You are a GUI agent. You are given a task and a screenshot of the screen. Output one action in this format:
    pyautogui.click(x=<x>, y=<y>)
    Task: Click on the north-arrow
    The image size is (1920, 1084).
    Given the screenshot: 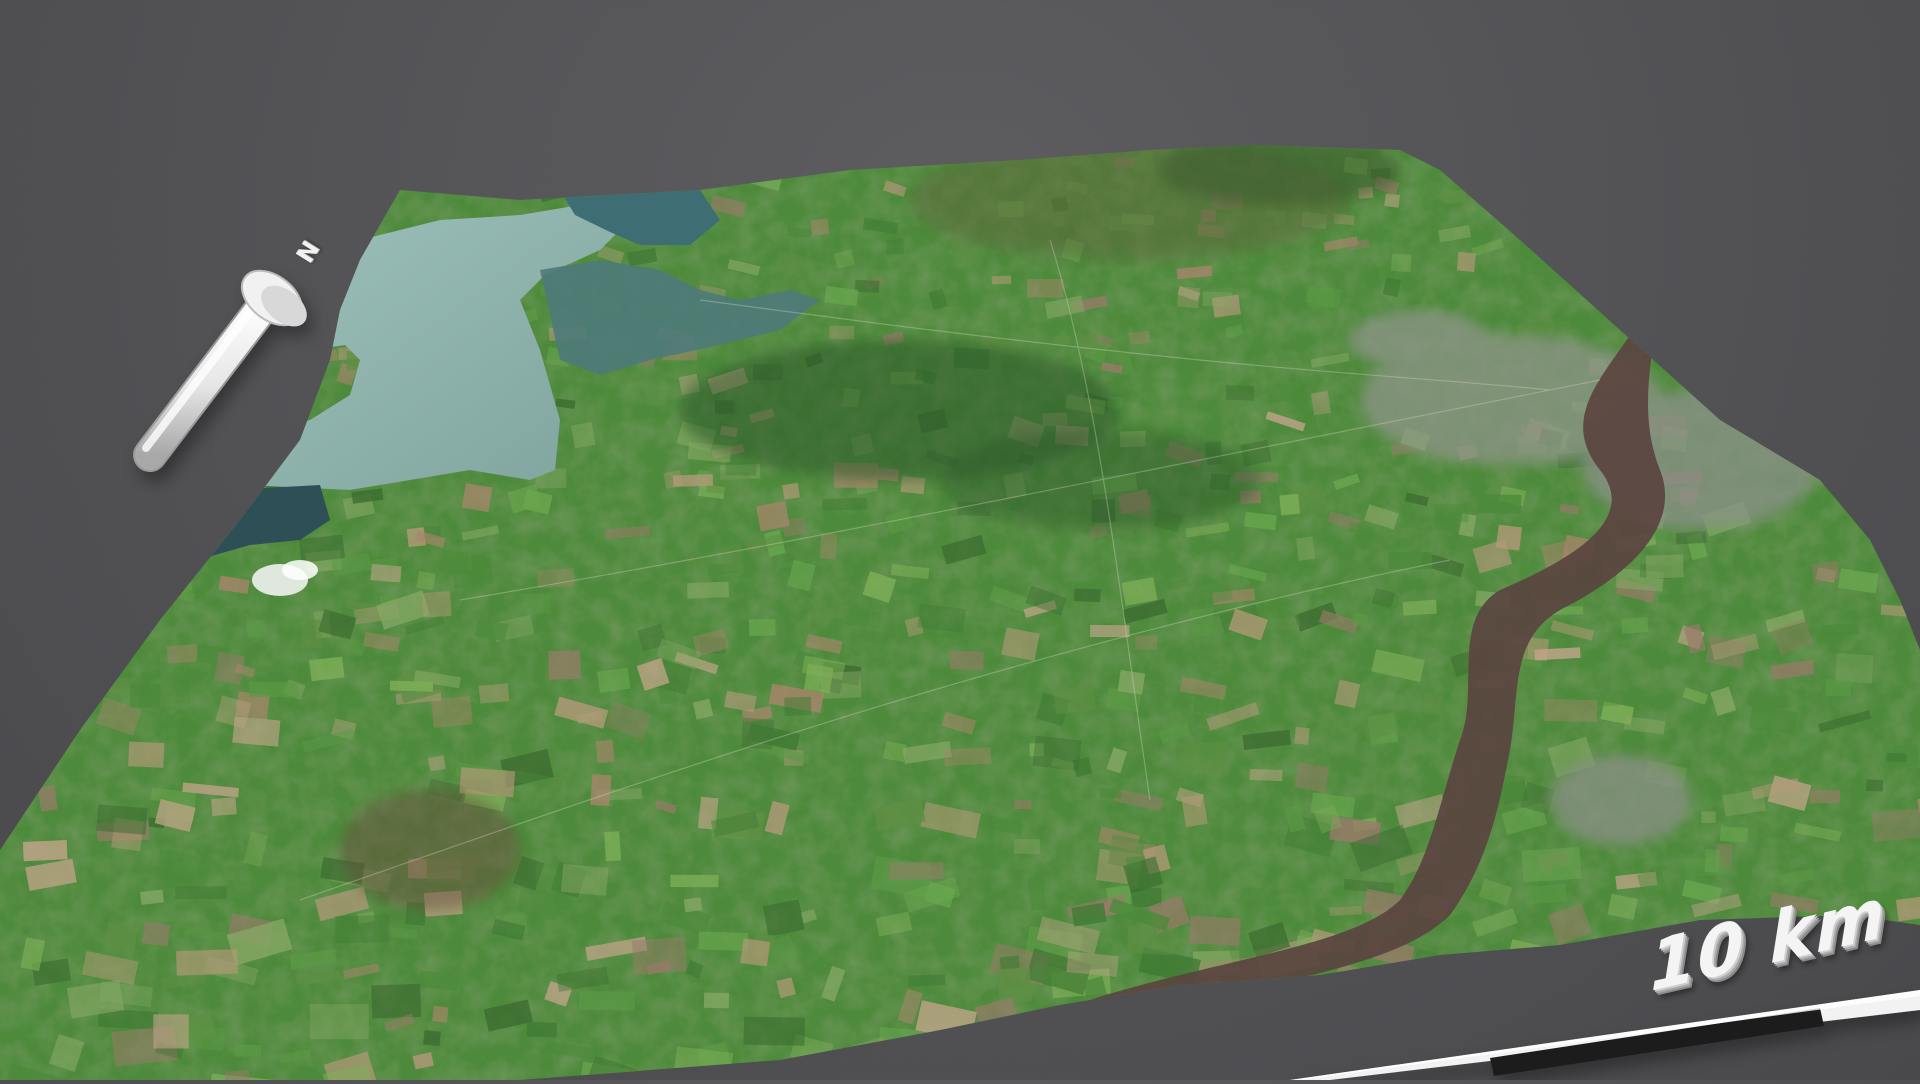 What is the action you would take?
    pyautogui.click(x=220, y=370)
    